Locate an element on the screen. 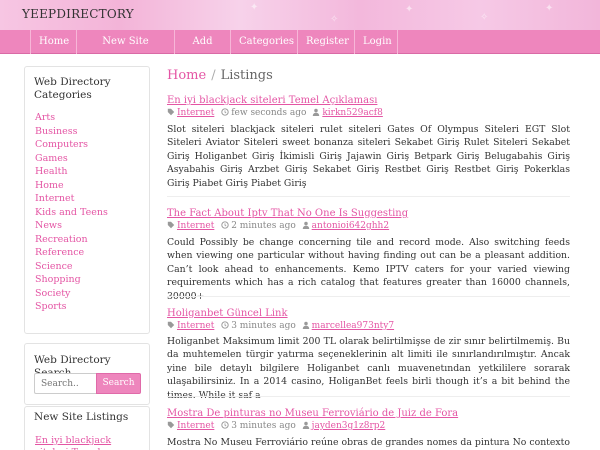 The height and width of the screenshot is (450, 600). site-header: ✦ ✧ ✦ ✧ ✦ YEEPDIRECTORY is located at coordinates (300, 15).